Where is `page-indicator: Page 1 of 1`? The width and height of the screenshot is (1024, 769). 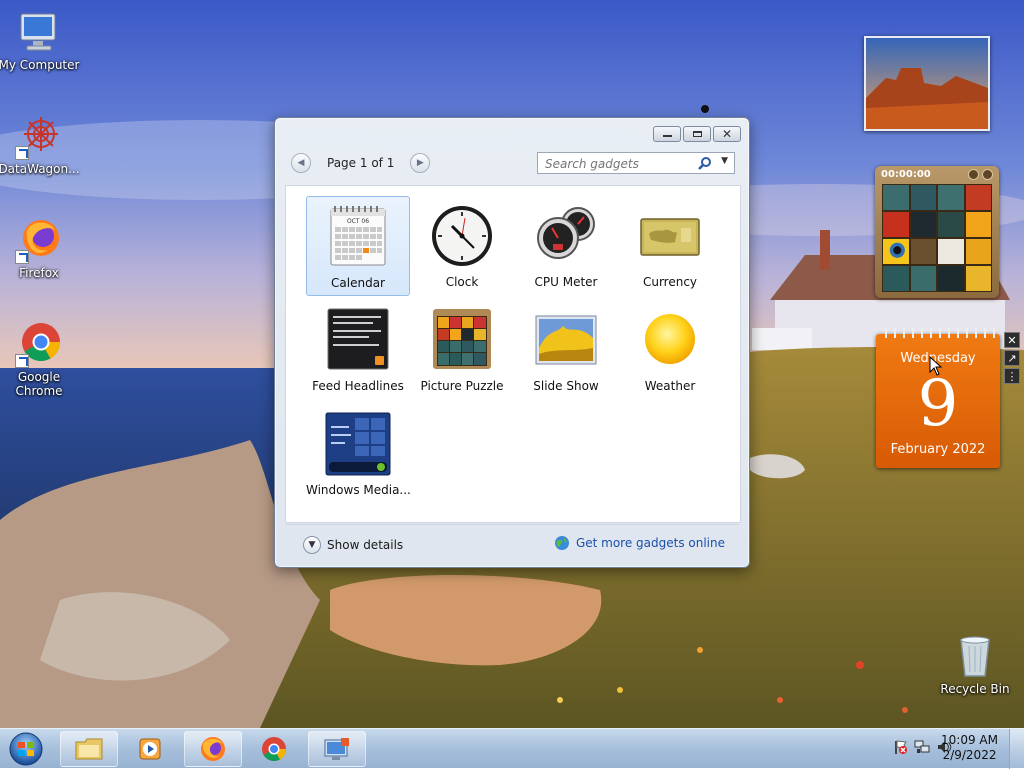
page-indicator: Page 1 of 1 is located at coordinates (361, 163).